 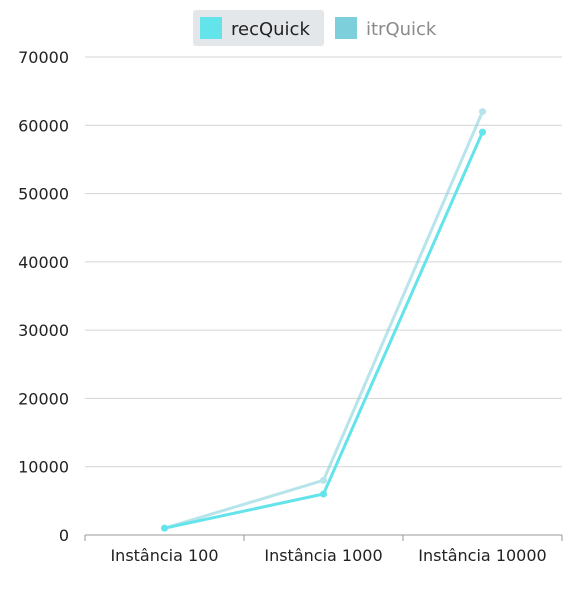 What do you see at coordinates (346, 28) in the screenshot?
I see `legend-swatch-itrQuick` at bounding box center [346, 28].